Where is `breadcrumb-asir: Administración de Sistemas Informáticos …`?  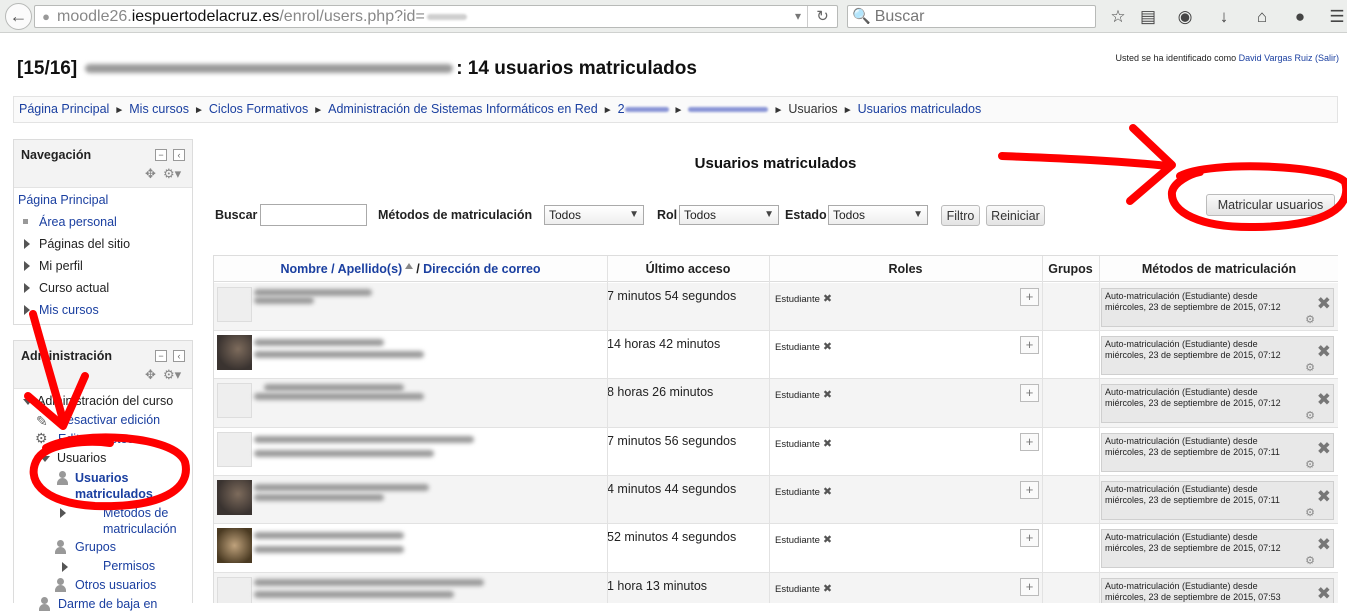
breadcrumb-asir: Administración de Sistemas Informáticos … is located at coordinates (463, 109).